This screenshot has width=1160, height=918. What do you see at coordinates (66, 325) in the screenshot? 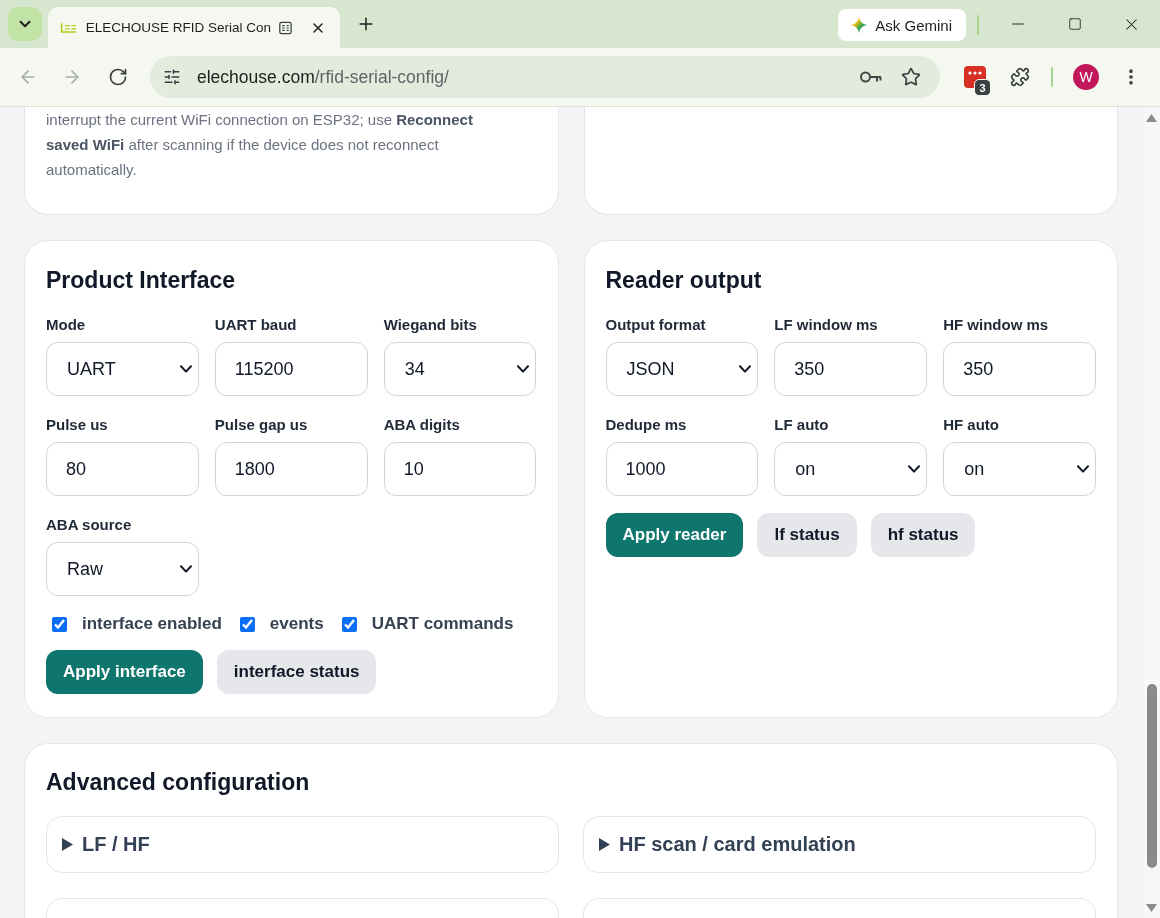
I see `field-label: Mode` at bounding box center [66, 325].